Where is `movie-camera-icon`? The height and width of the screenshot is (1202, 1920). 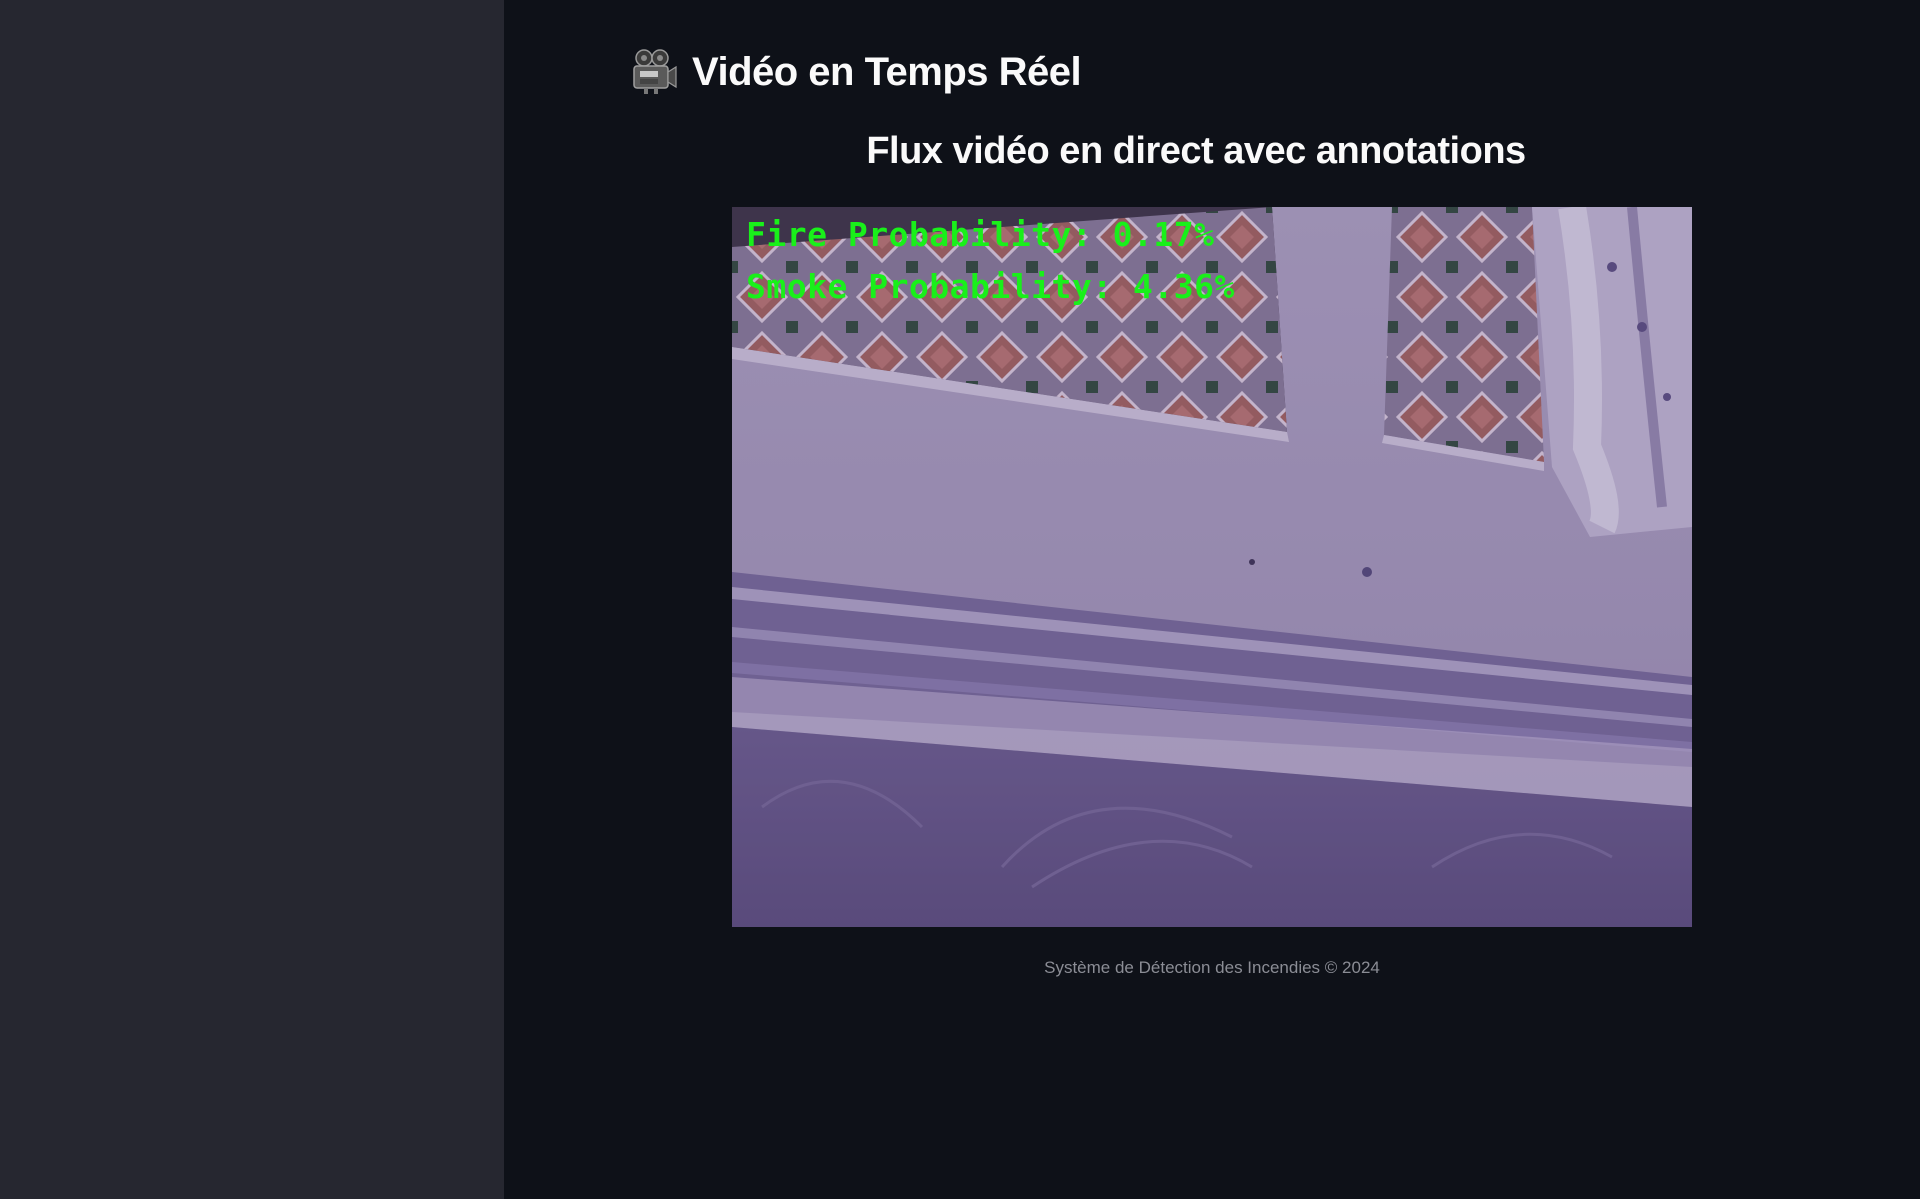
movie-camera-icon is located at coordinates (654, 72).